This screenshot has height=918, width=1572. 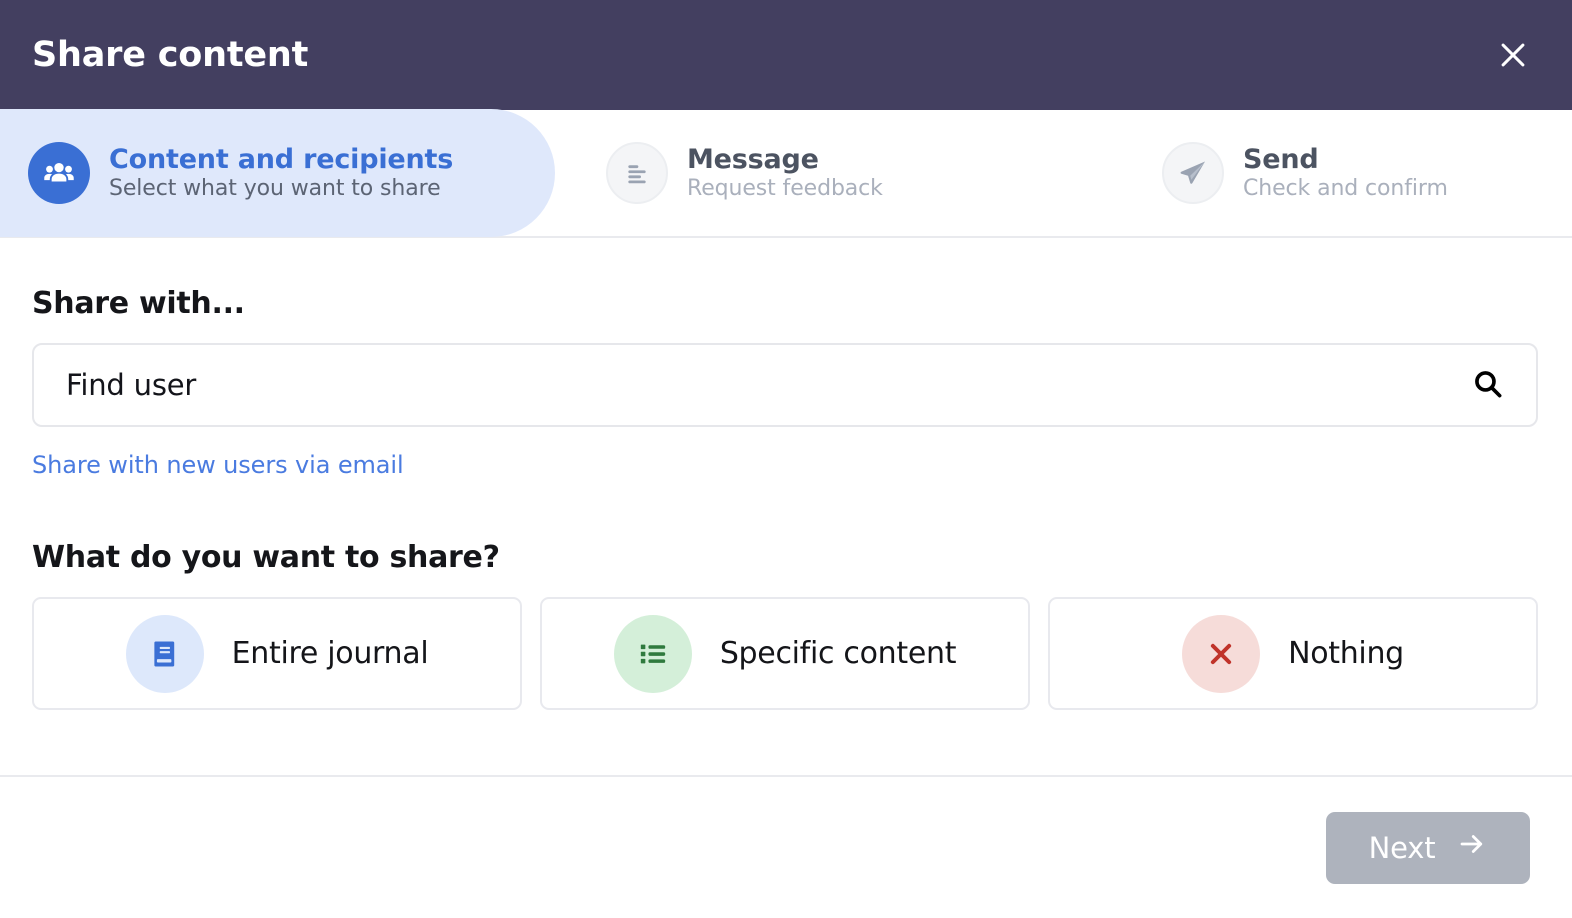 I want to click on step-send: Send Check and confirm, so click(x=1343, y=173).